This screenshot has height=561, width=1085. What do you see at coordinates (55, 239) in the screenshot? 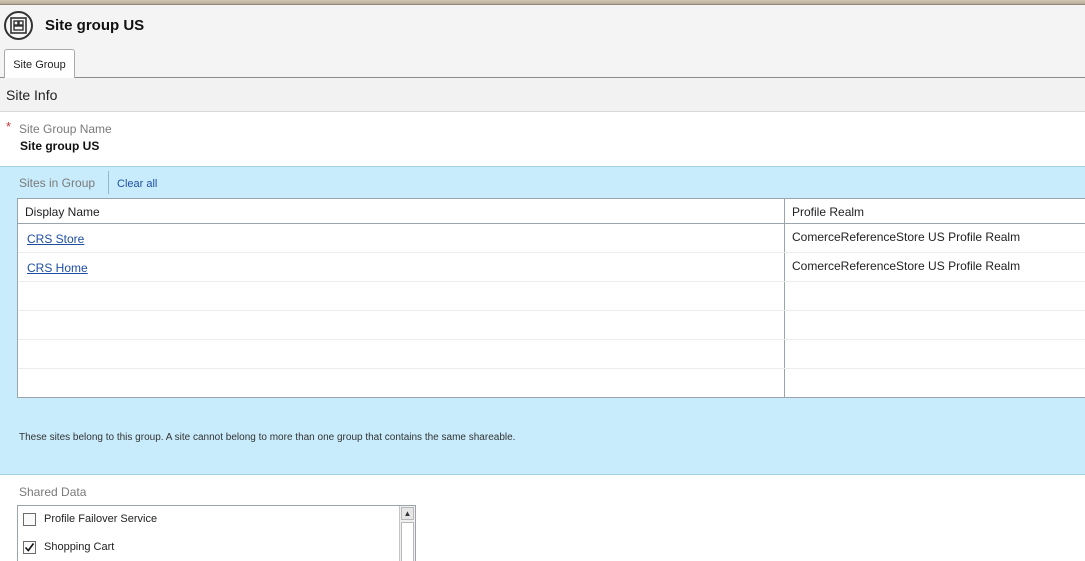
I see `site-link-crs-store: CRS Store` at bounding box center [55, 239].